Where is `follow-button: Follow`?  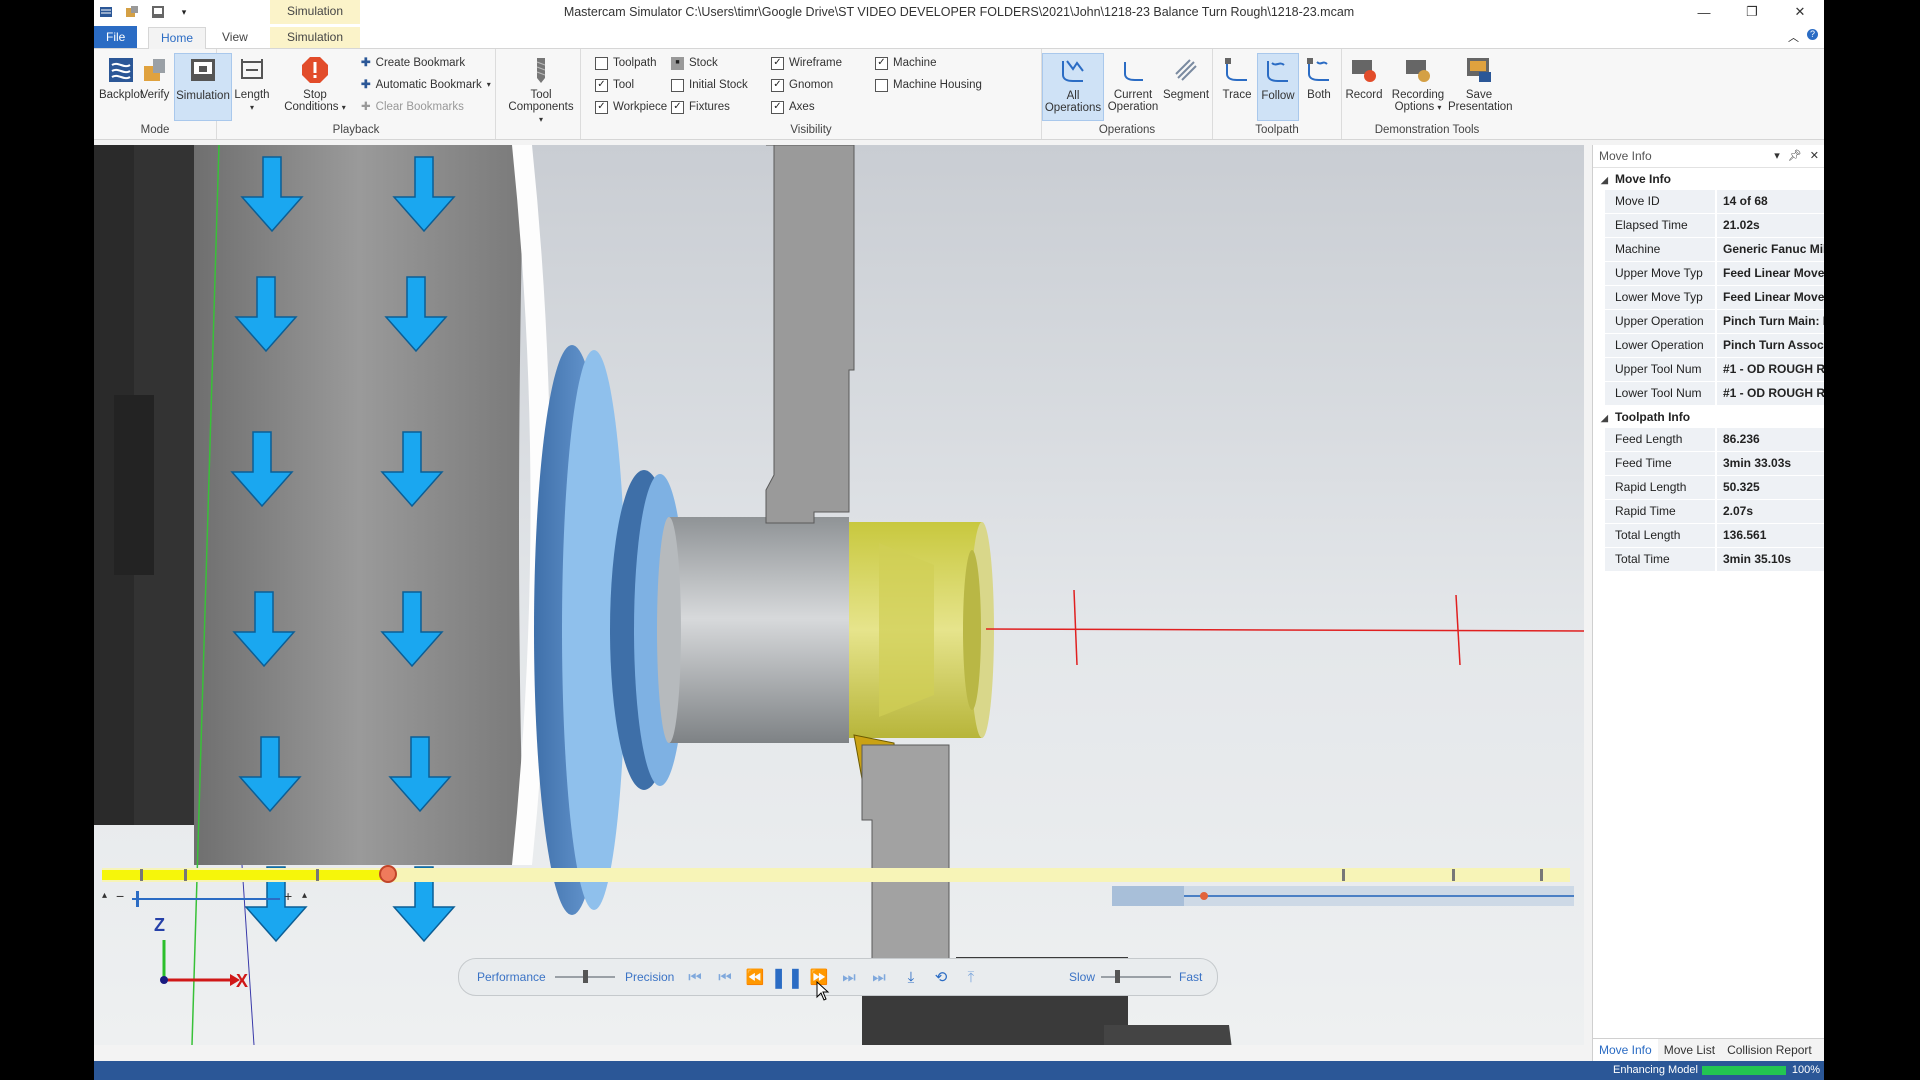
follow-button: Follow is located at coordinates (1278, 87).